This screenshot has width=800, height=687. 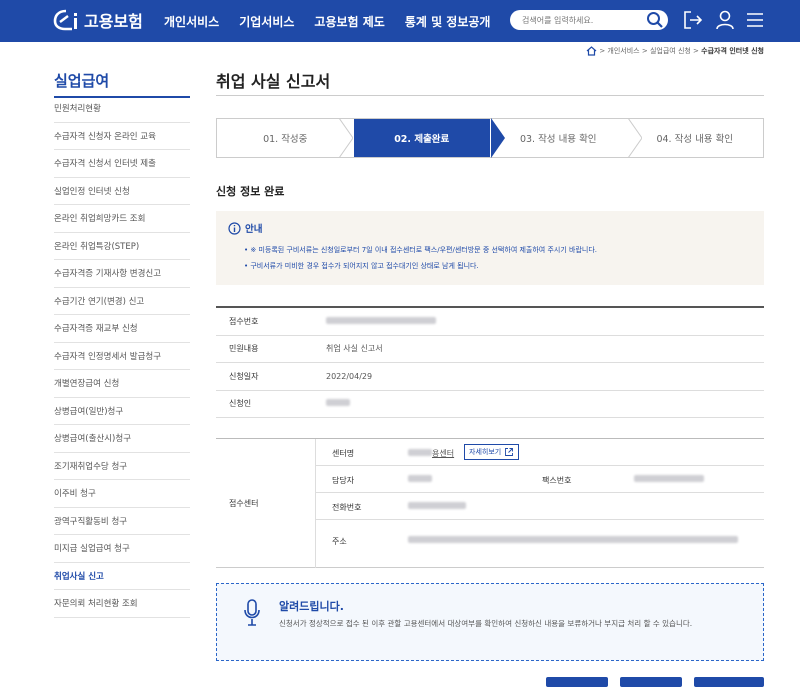 I want to click on table-row: 주소, so click(x=540, y=544).